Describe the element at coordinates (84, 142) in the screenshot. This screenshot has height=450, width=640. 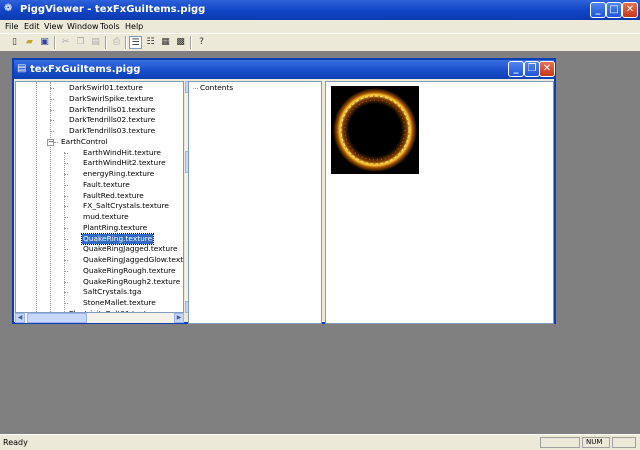
I see `tree-folder: EarthControl` at that location.